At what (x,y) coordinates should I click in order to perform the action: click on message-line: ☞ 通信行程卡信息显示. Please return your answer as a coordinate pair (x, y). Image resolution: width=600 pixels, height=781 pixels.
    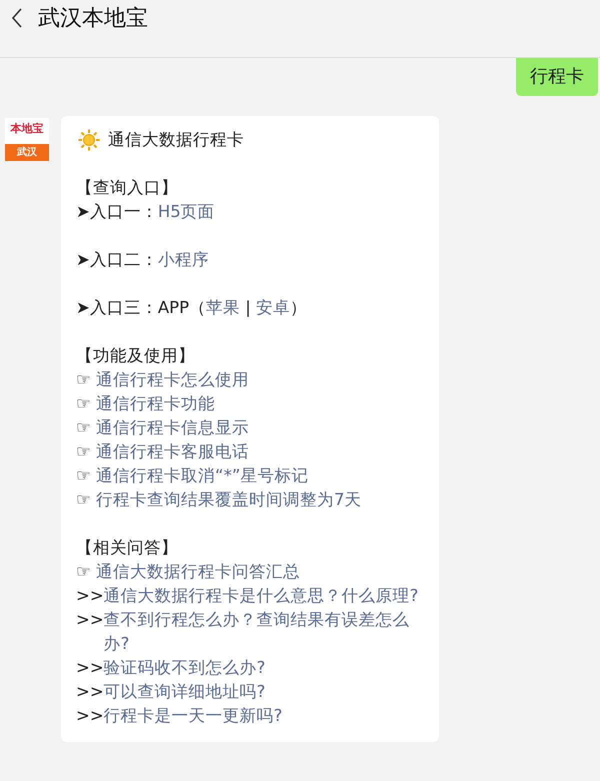
    Looking at the image, I should click on (250, 428).